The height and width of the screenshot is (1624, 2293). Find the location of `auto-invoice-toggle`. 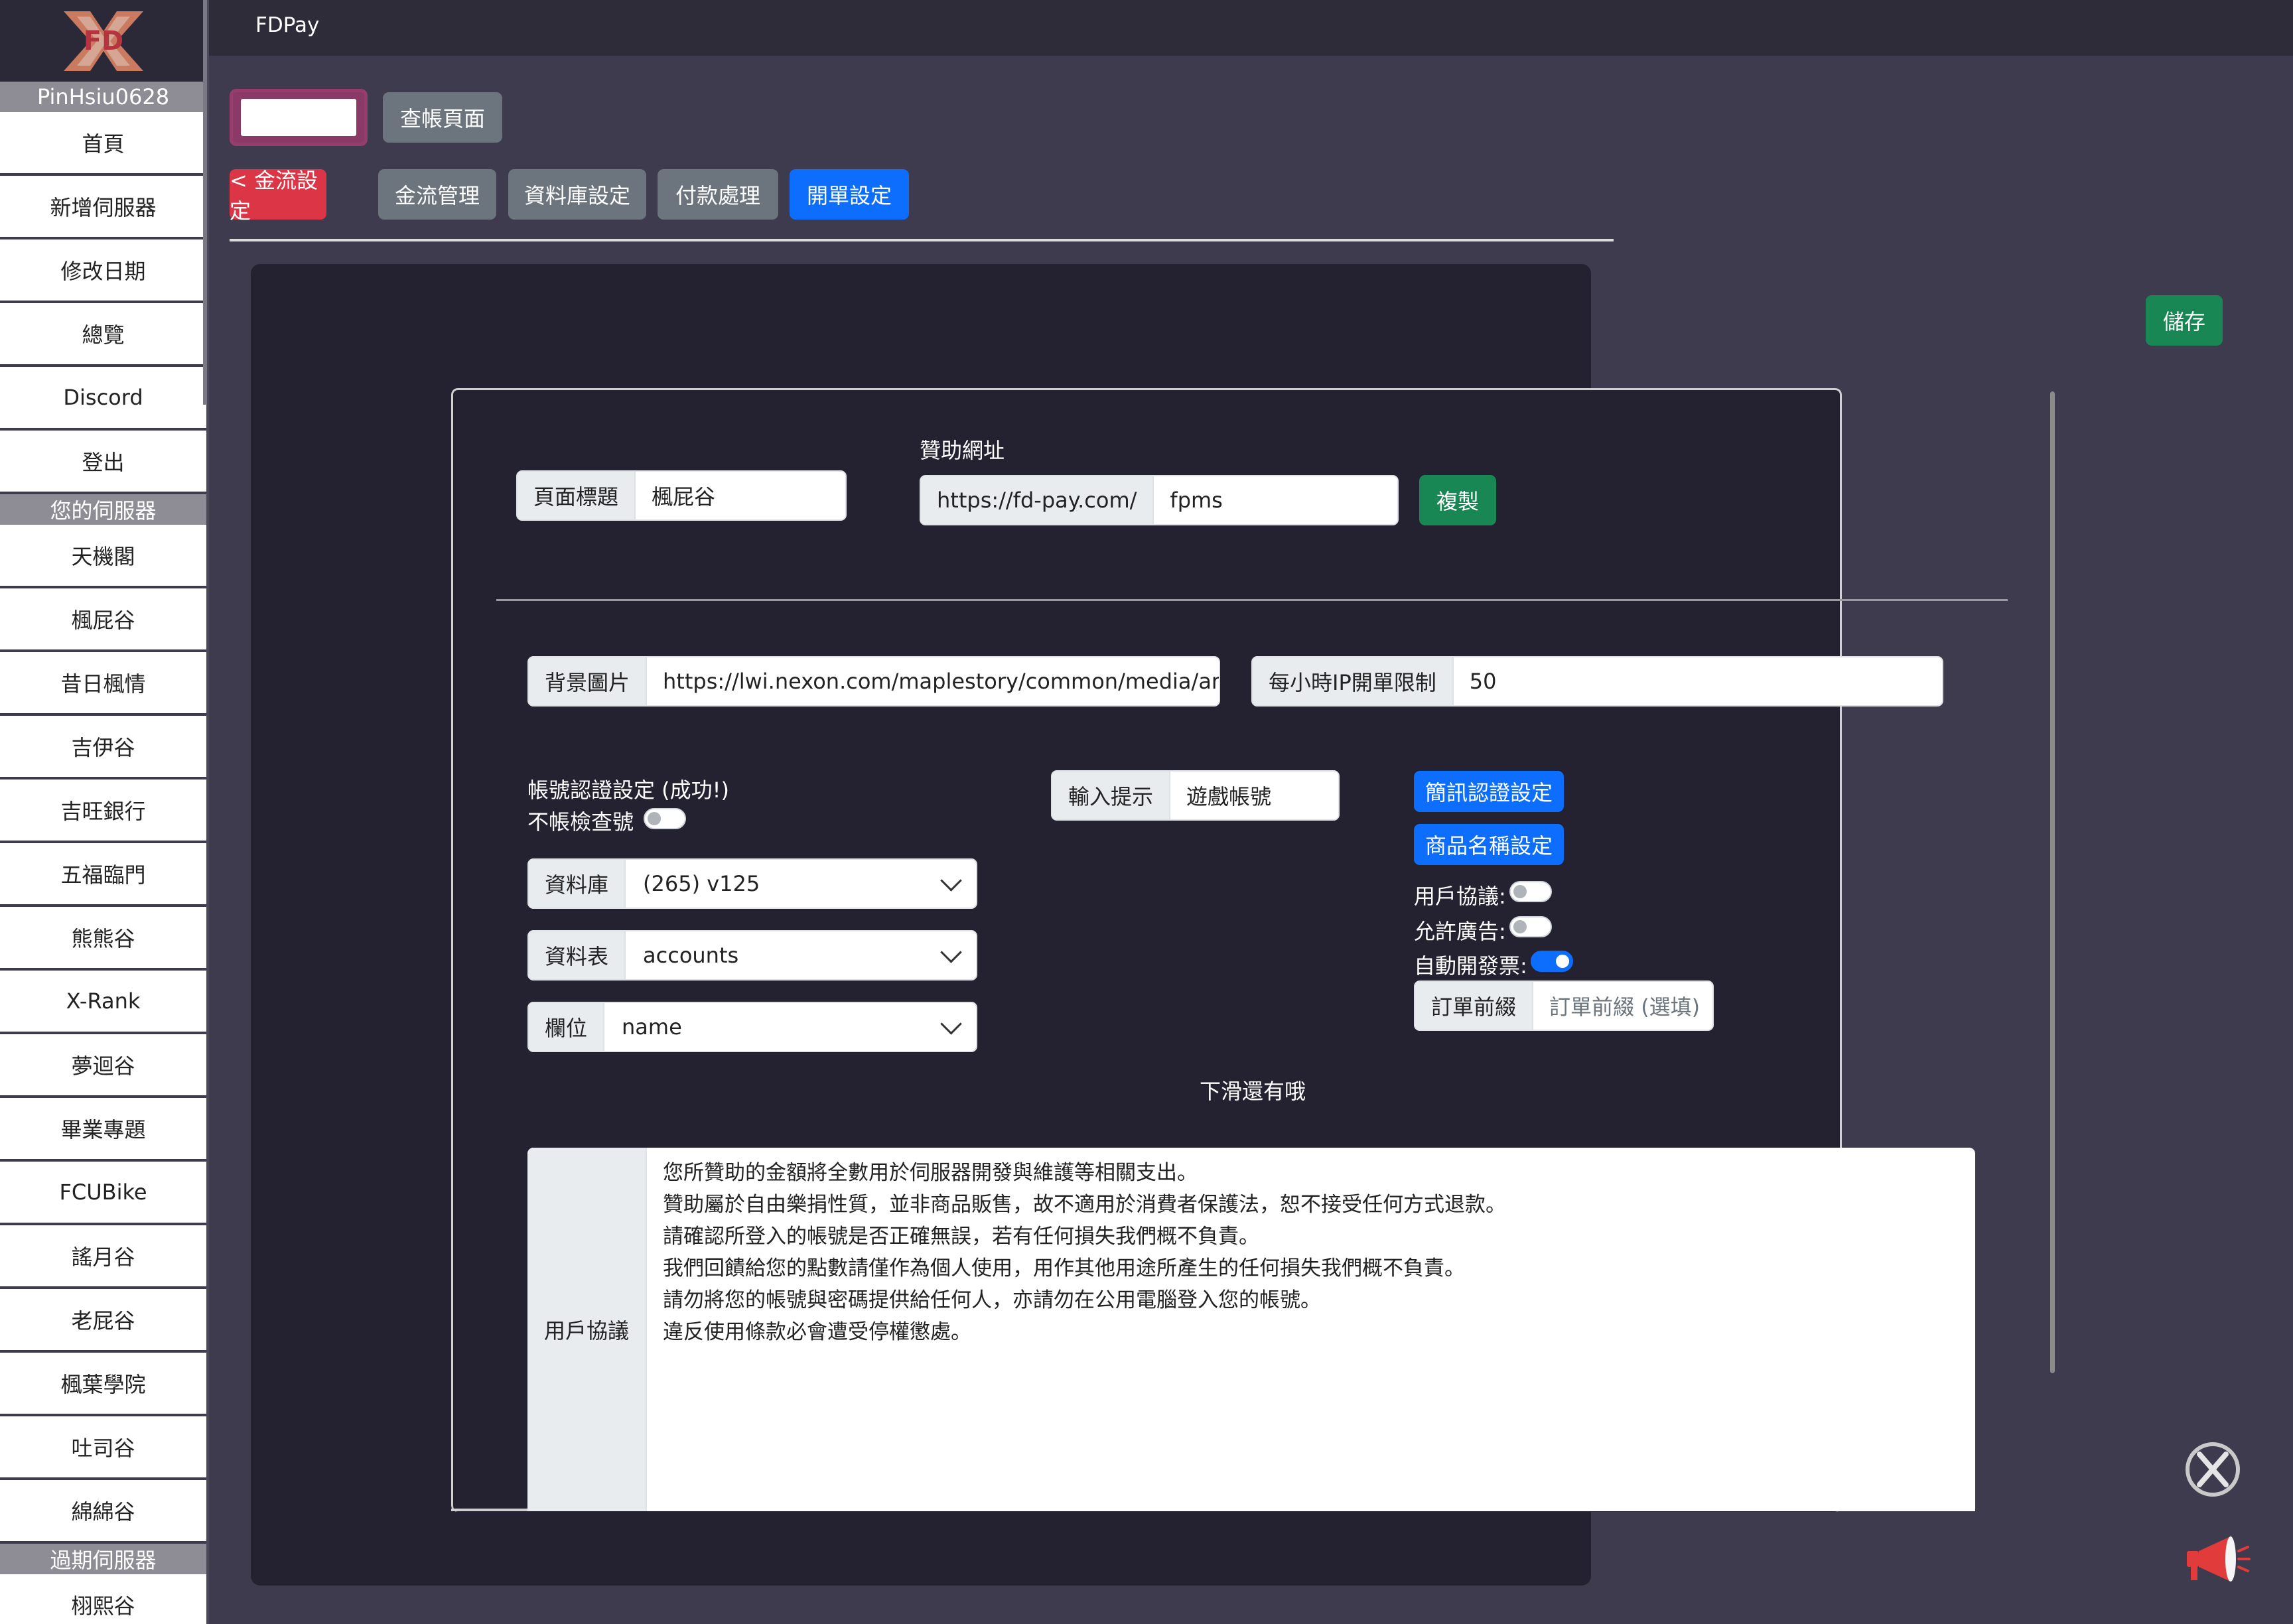

auto-invoice-toggle is located at coordinates (1552, 961).